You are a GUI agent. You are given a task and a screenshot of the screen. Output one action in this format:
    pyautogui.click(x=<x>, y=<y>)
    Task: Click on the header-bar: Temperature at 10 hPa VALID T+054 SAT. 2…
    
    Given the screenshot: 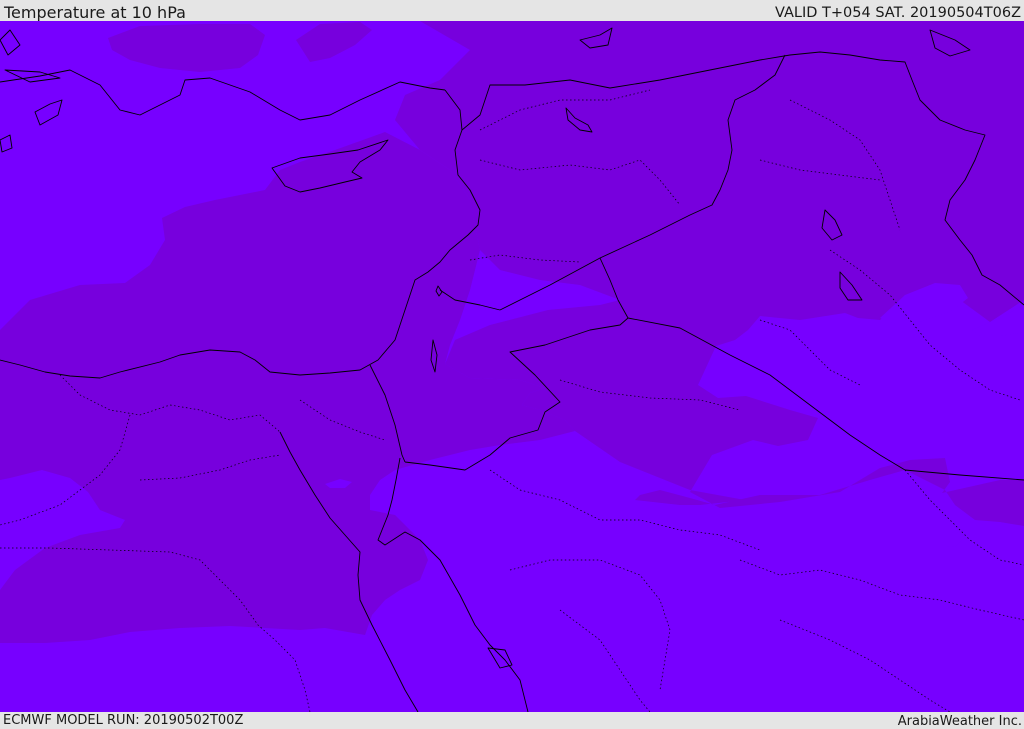 What is the action you would take?
    pyautogui.click(x=512, y=10)
    